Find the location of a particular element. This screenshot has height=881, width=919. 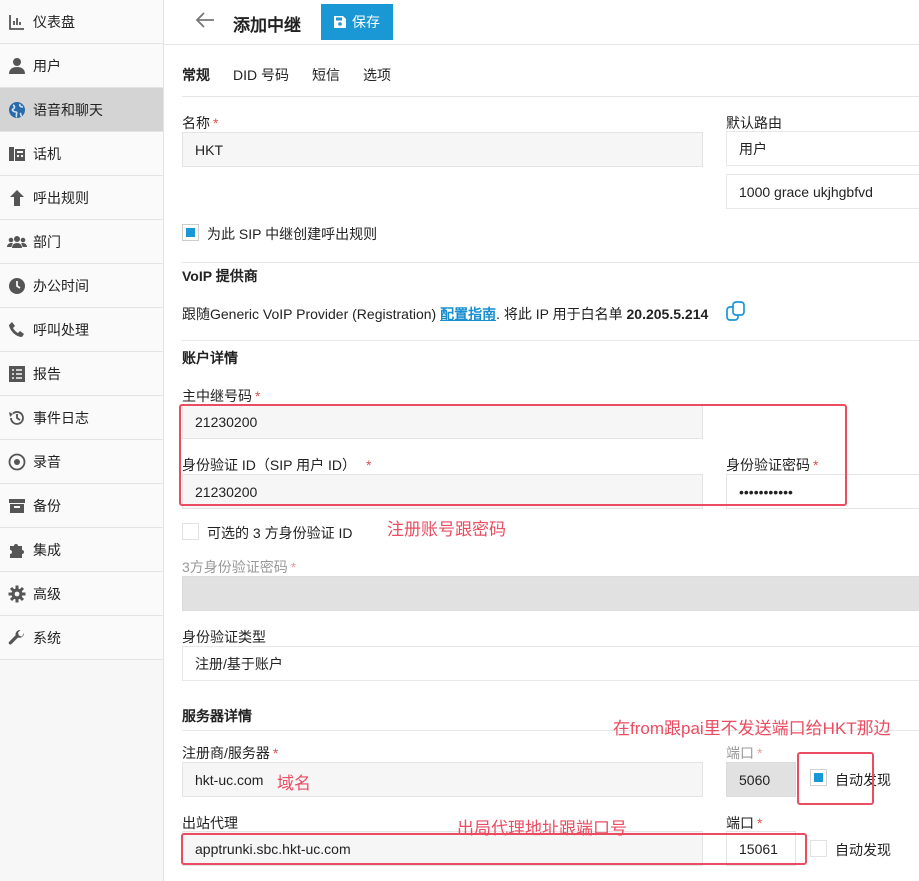

sidebar-item-integration: 集成 is located at coordinates (81, 550).